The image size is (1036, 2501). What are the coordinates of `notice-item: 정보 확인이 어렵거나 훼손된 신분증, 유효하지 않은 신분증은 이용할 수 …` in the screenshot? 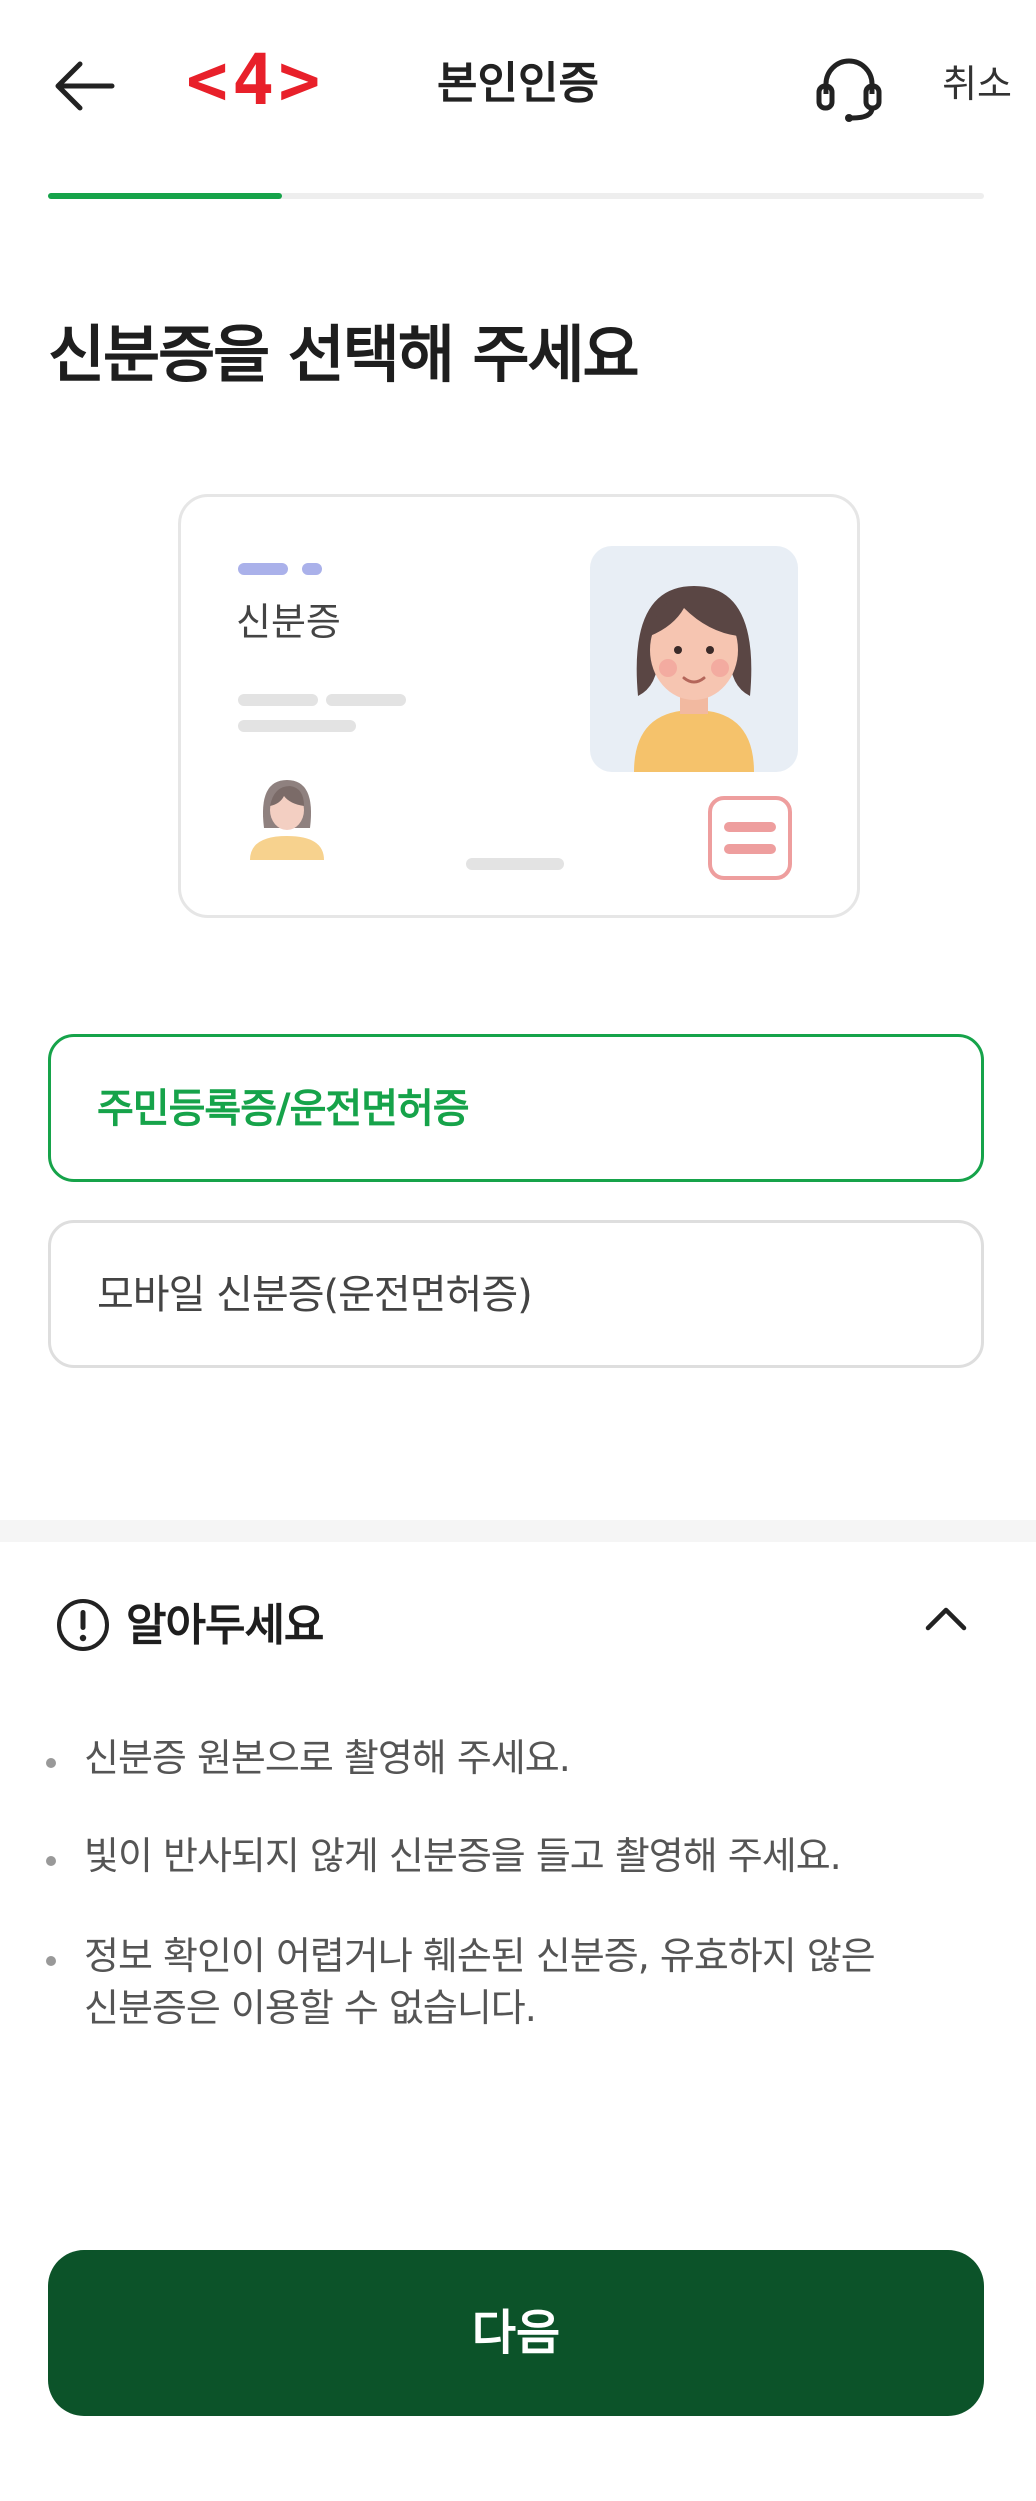 It's located at (480, 1982).